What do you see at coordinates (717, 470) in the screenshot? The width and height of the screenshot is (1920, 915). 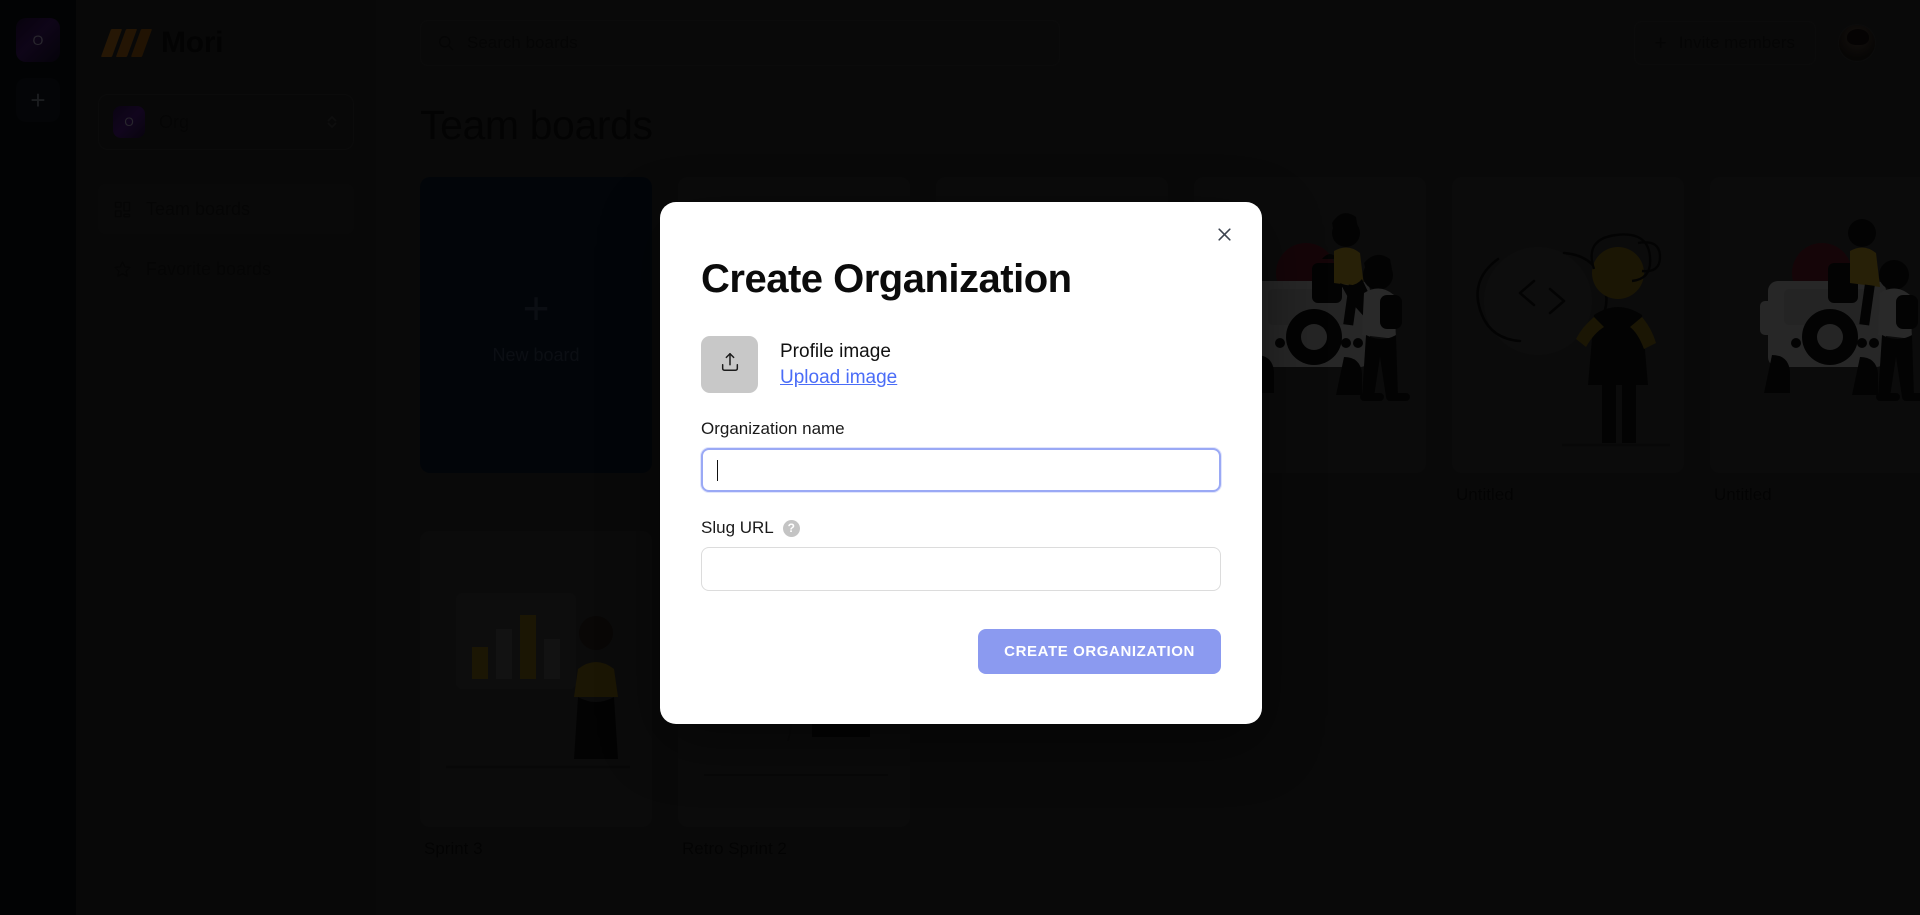 I see `text-caret` at bounding box center [717, 470].